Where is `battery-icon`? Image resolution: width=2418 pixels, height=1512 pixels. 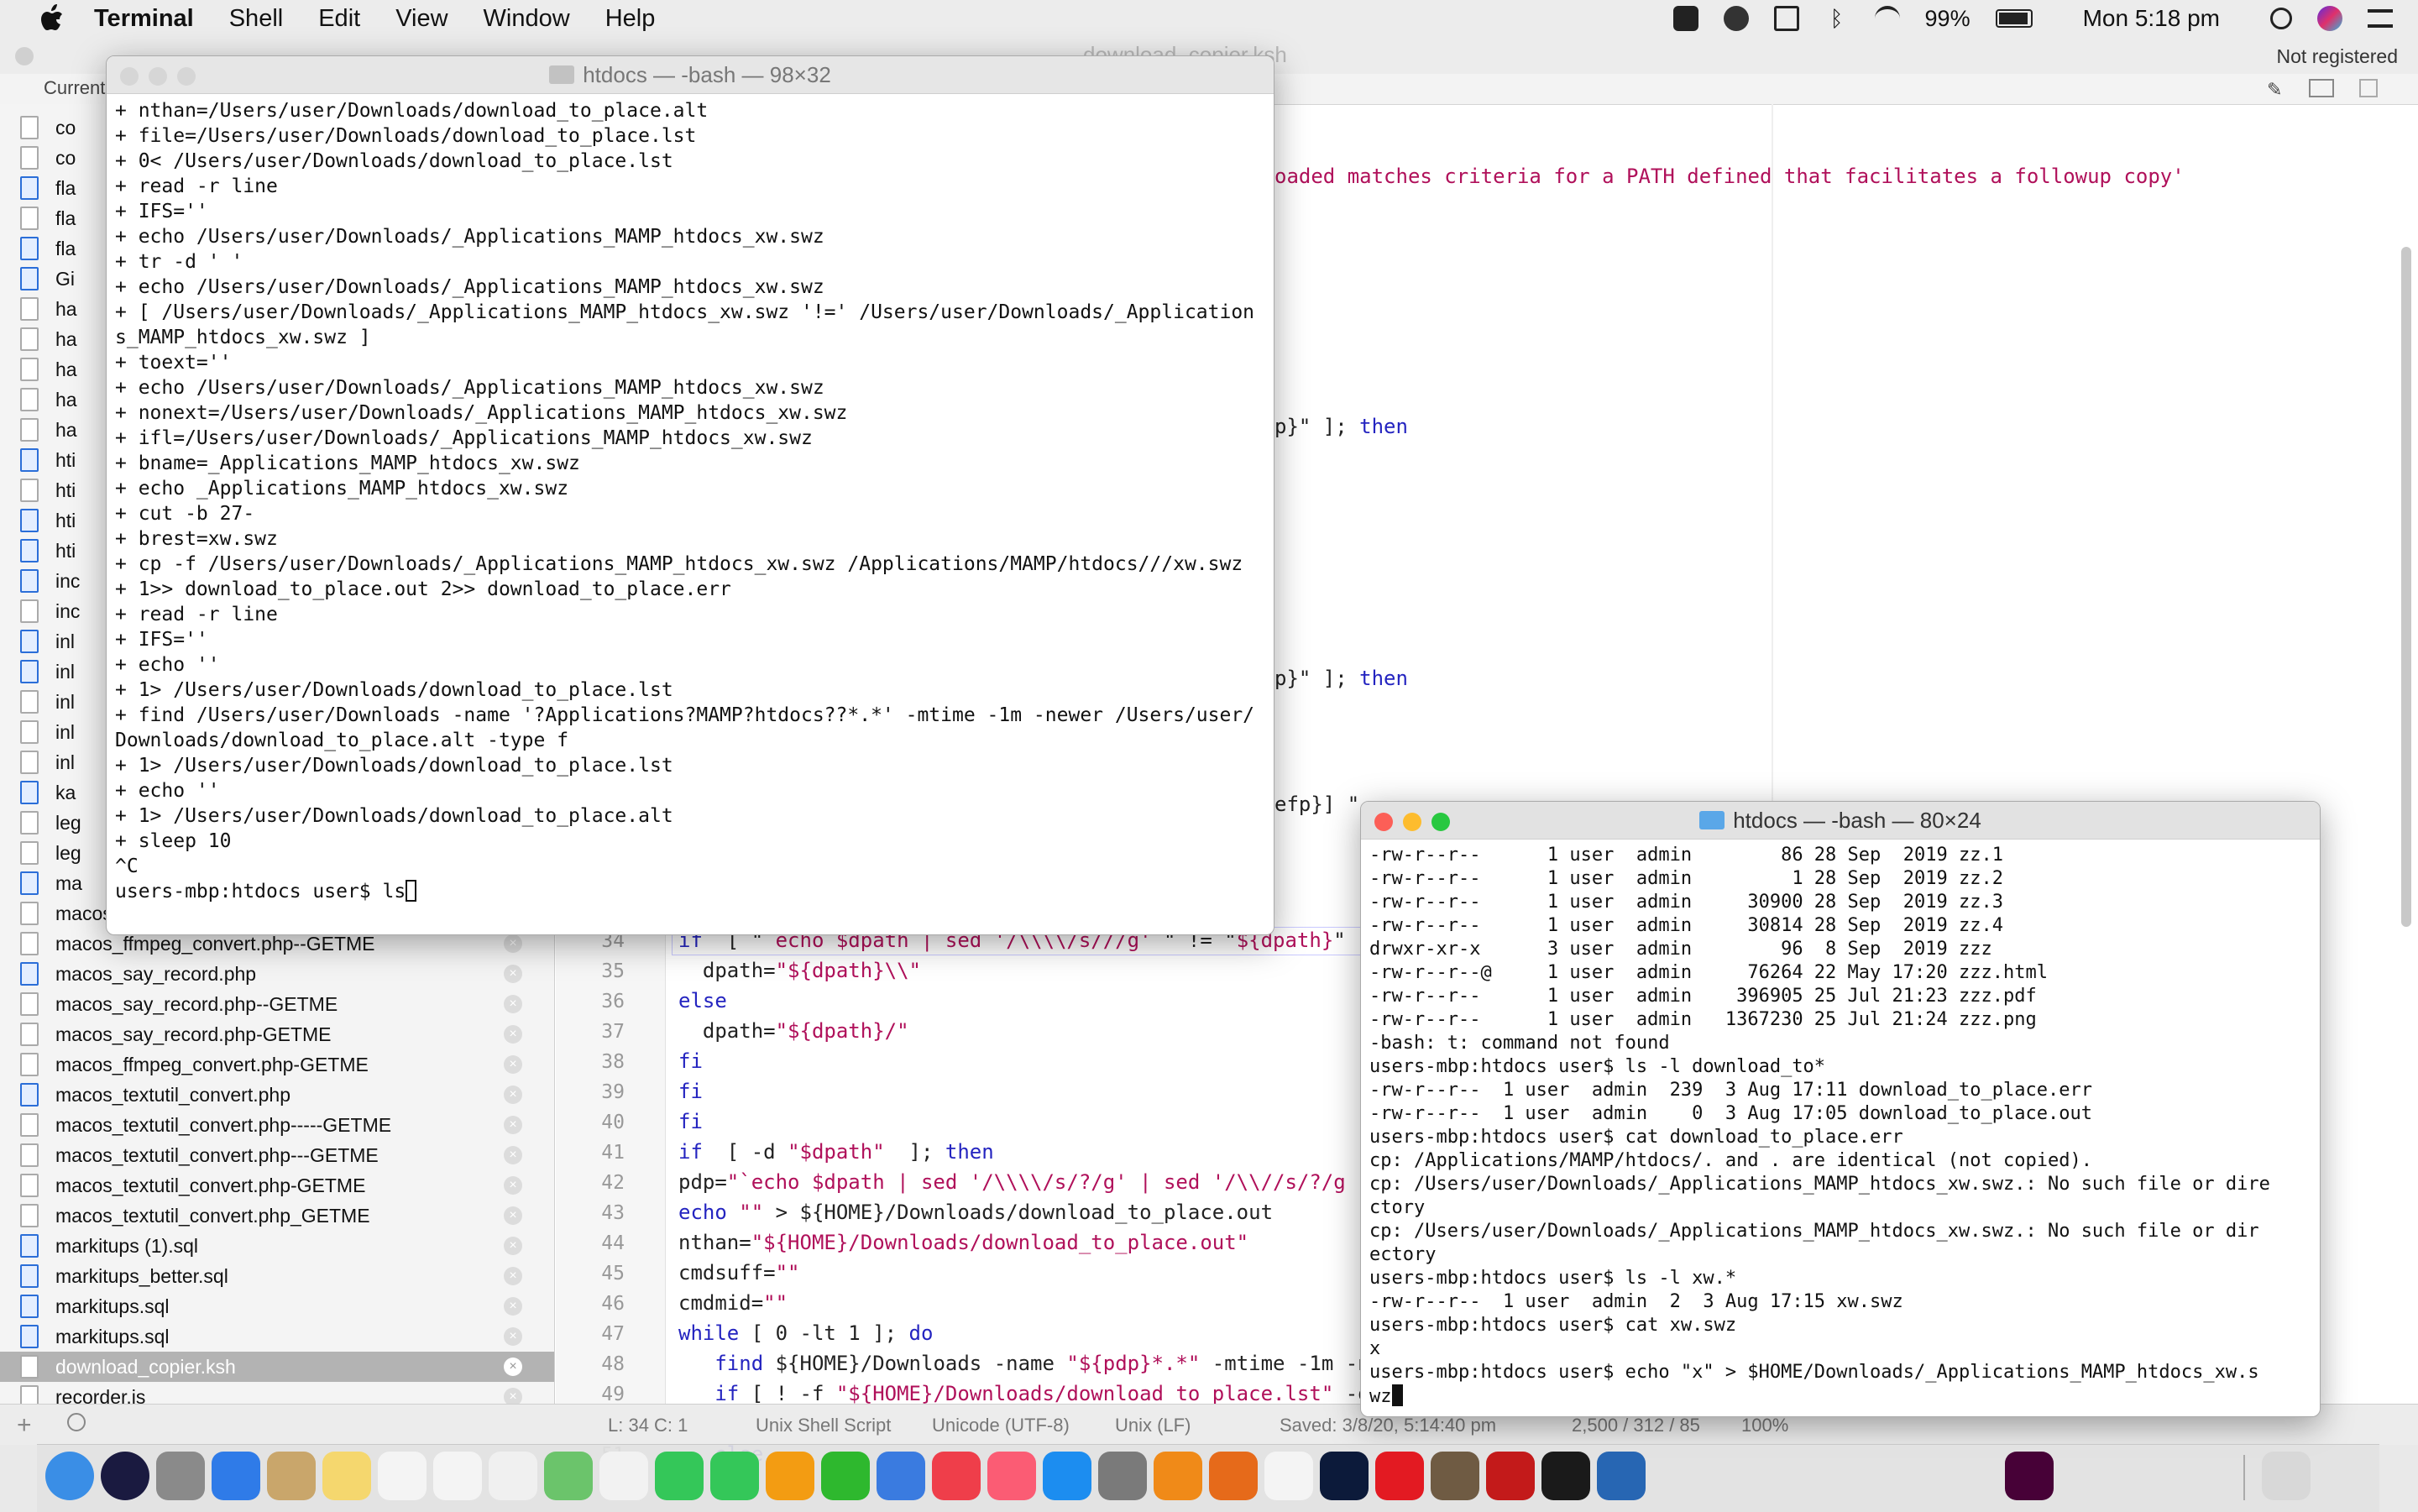 battery-icon is located at coordinates (2014, 18).